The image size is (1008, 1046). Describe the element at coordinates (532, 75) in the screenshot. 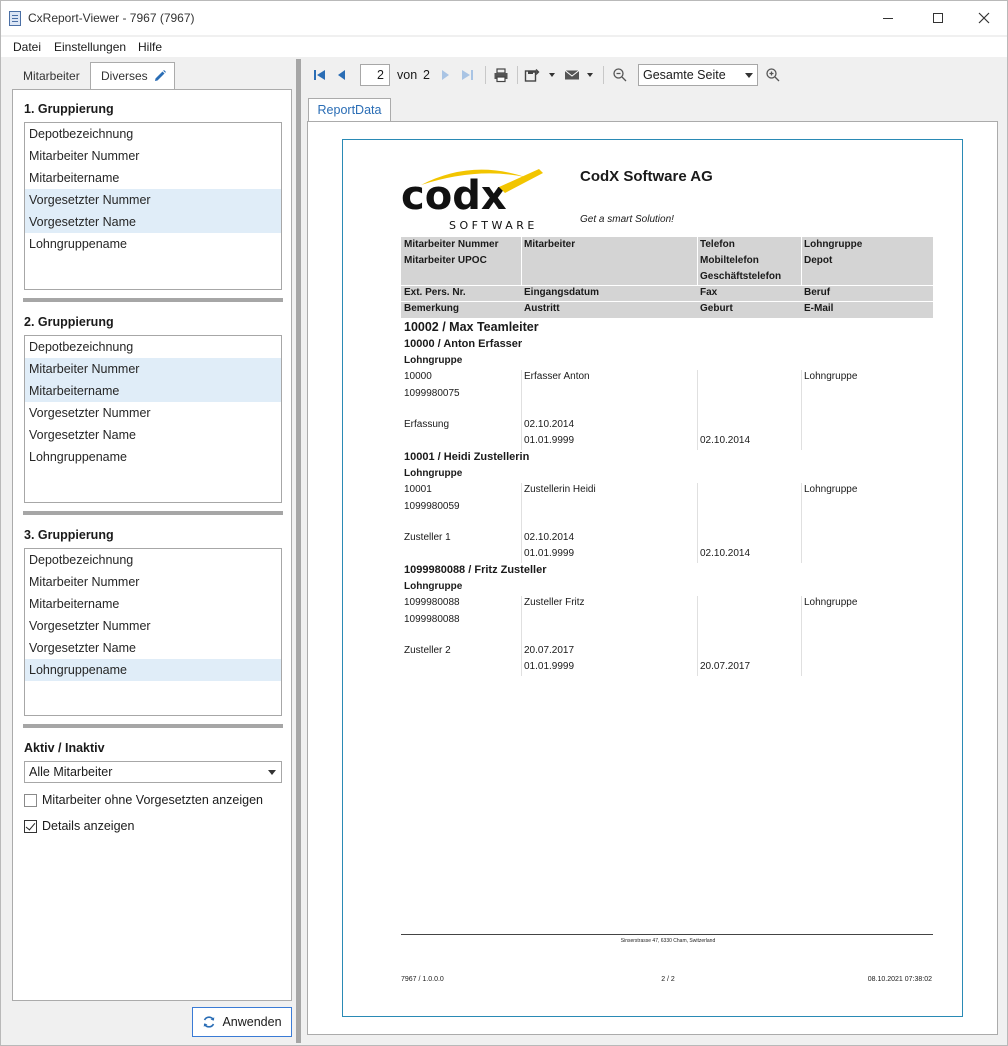

I see `export-icon` at that location.